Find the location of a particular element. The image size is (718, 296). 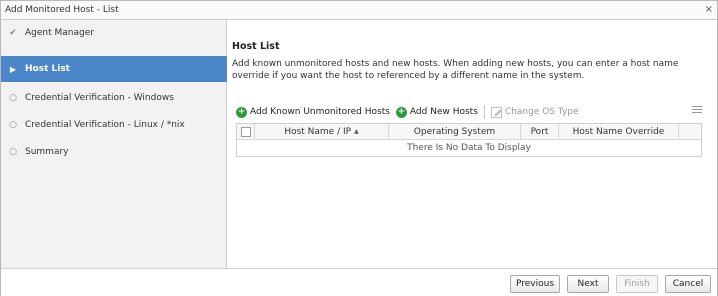

sidebar-item-label: Host List is located at coordinates (47, 69).